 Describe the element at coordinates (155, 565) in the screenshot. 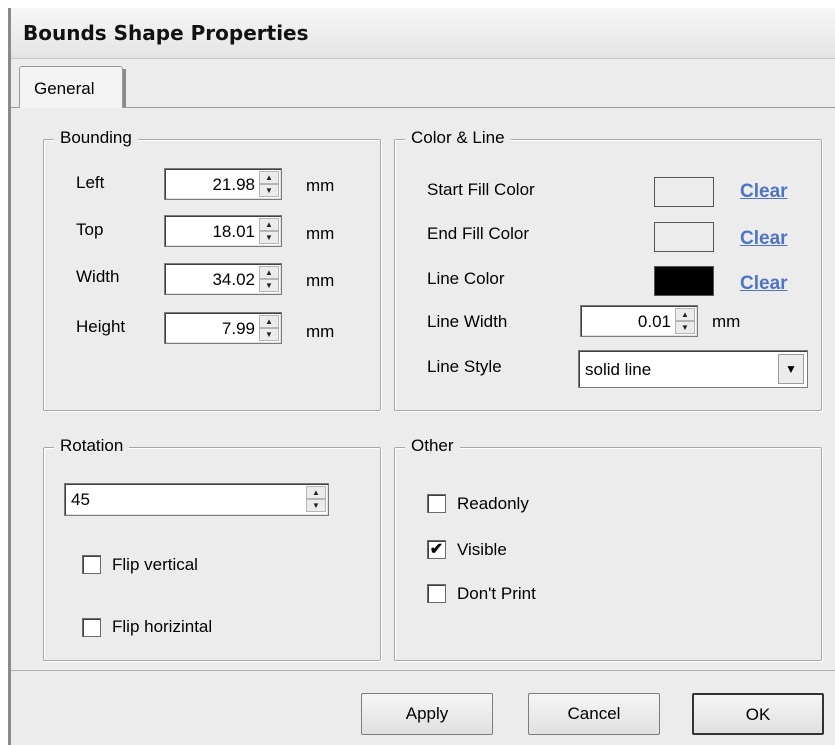

I see `flip-vertical-label: Flip vertical` at that location.